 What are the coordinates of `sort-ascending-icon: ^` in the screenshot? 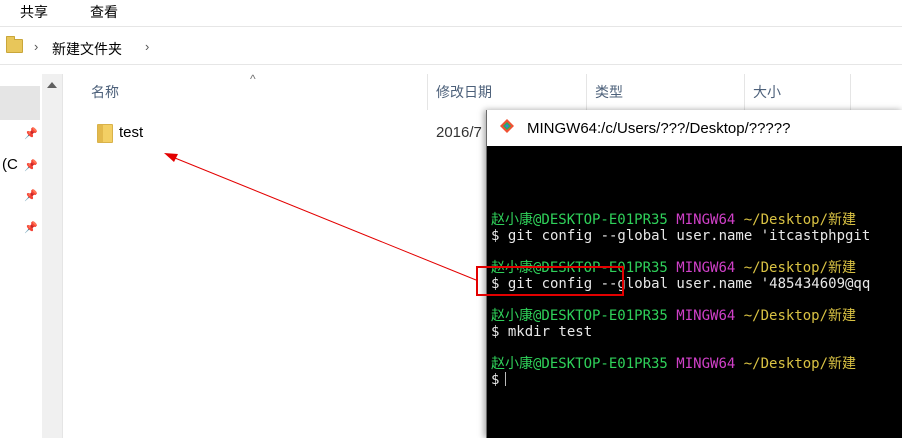 It's located at (253, 79).